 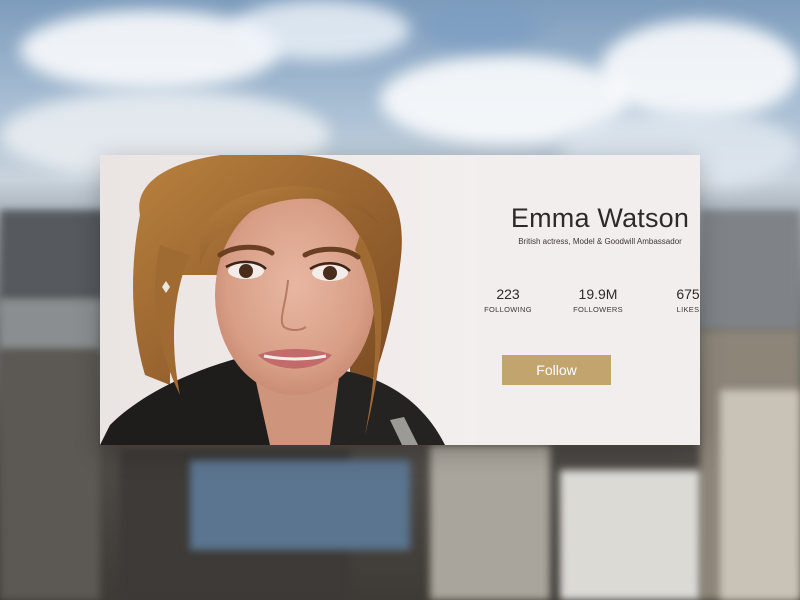 I want to click on stat-likes: 675 LIKES, so click(x=676, y=300).